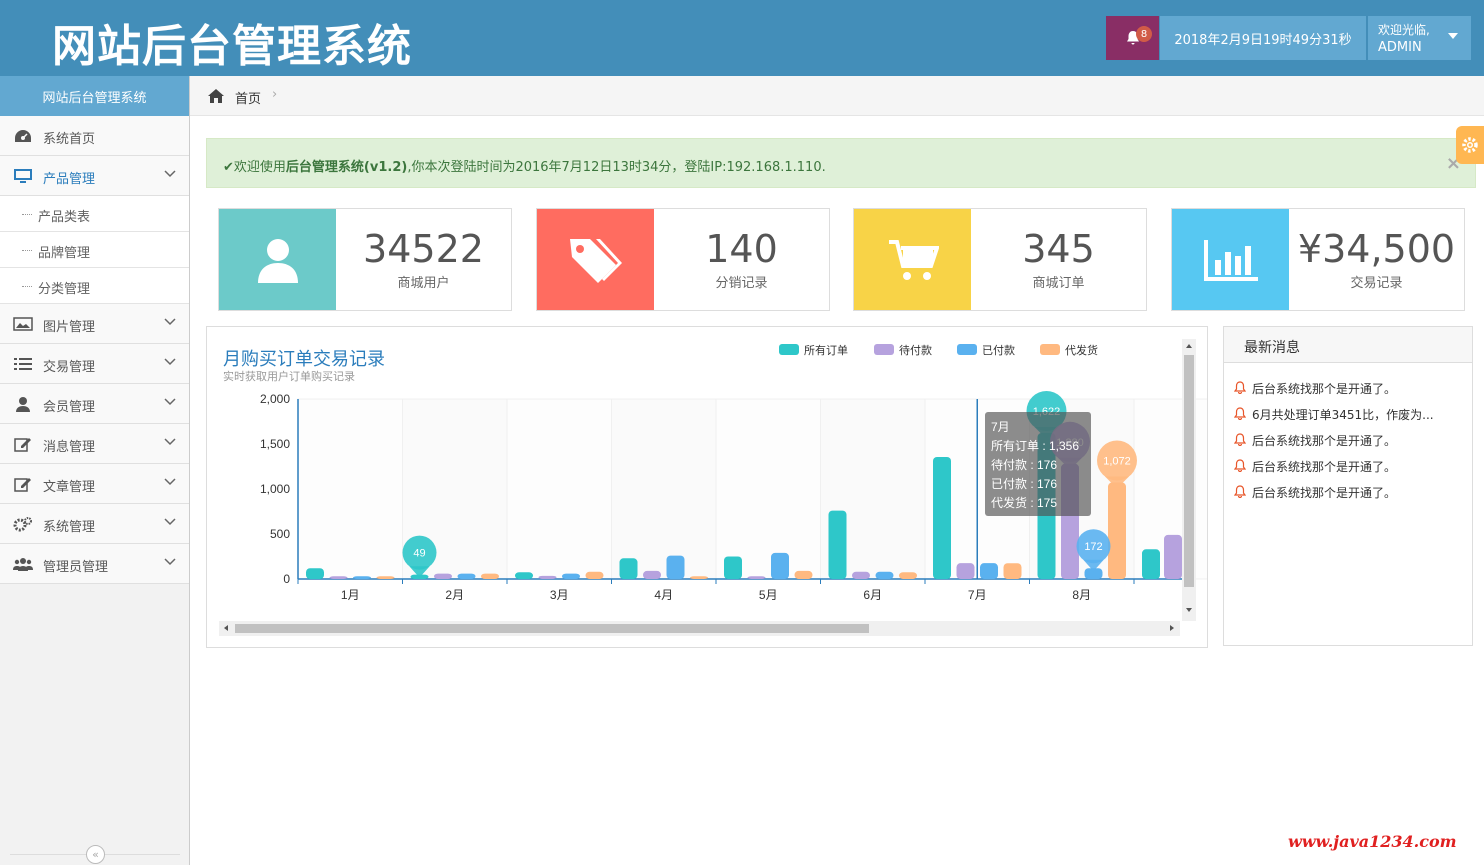 This screenshot has height=865, width=1484. Describe the element at coordinates (1035, 446) in the screenshot. I see `tooltip-line: 所有订单 : 1,356` at that location.